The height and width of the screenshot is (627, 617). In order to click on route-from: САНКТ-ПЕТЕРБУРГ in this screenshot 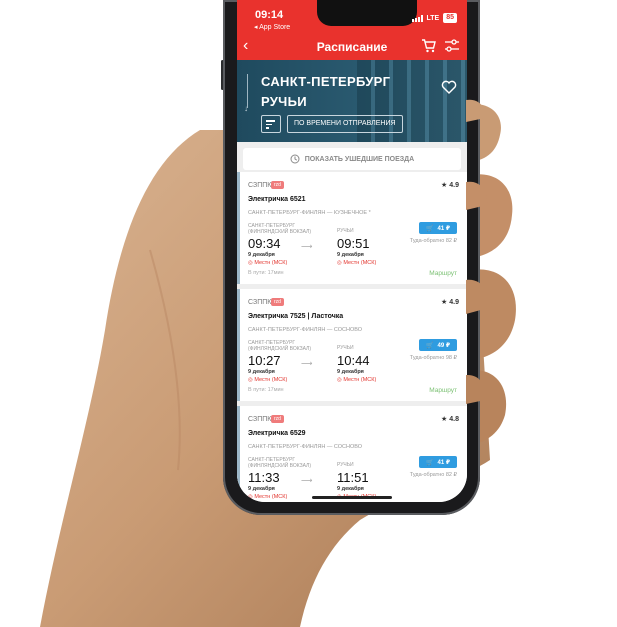, I will do `click(326, 81)`.